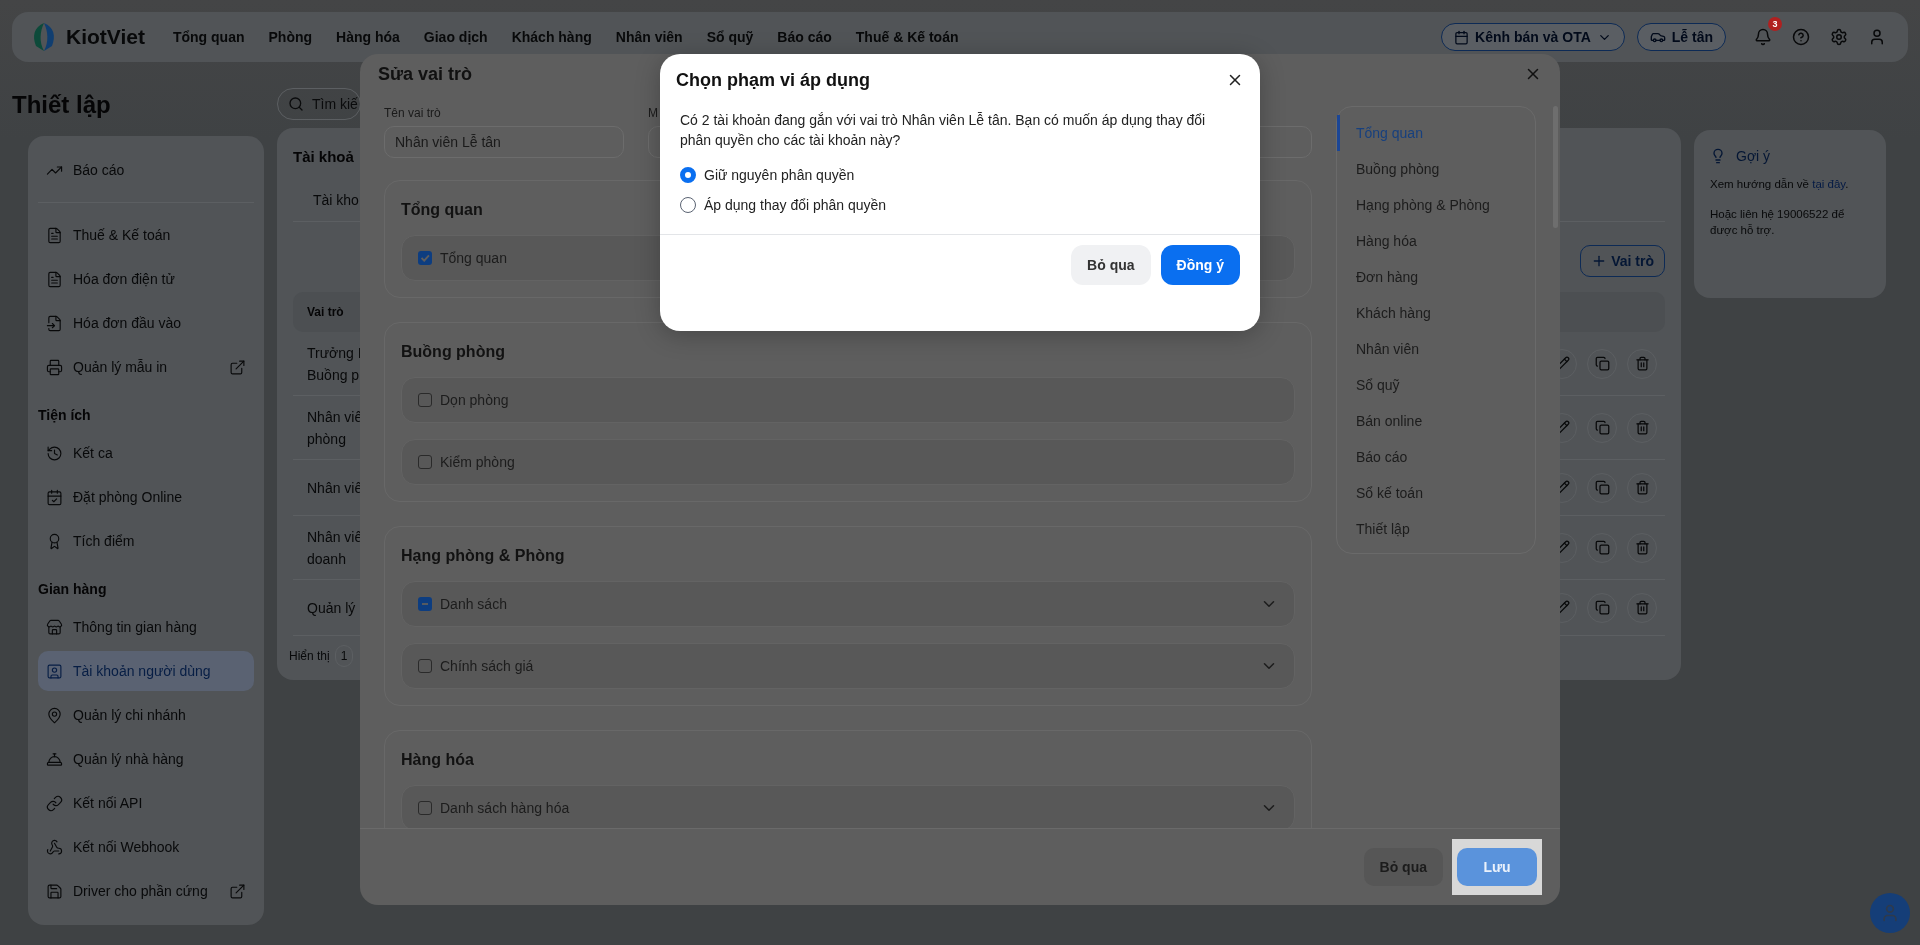  Describe the element at coordinates (804, 37) in the screenshot. I see `nav-item: Báo cáo` at that location.